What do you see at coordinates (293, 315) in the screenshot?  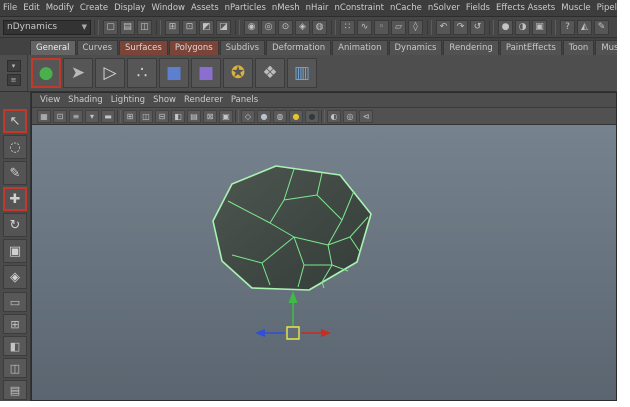 I see `move-manipulator` at bounding box center [293, 315].